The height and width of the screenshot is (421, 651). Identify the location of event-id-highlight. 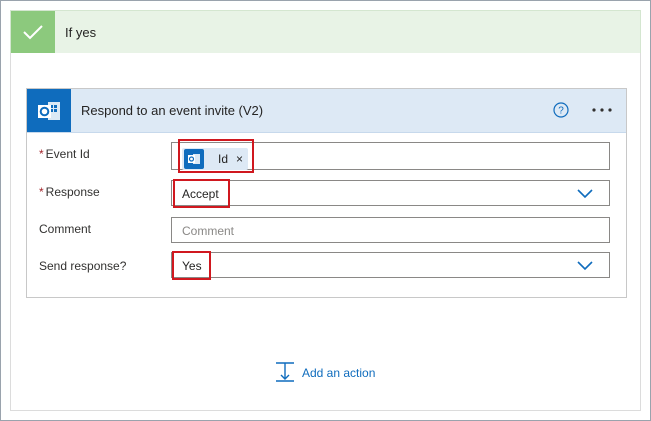
(216, 156).